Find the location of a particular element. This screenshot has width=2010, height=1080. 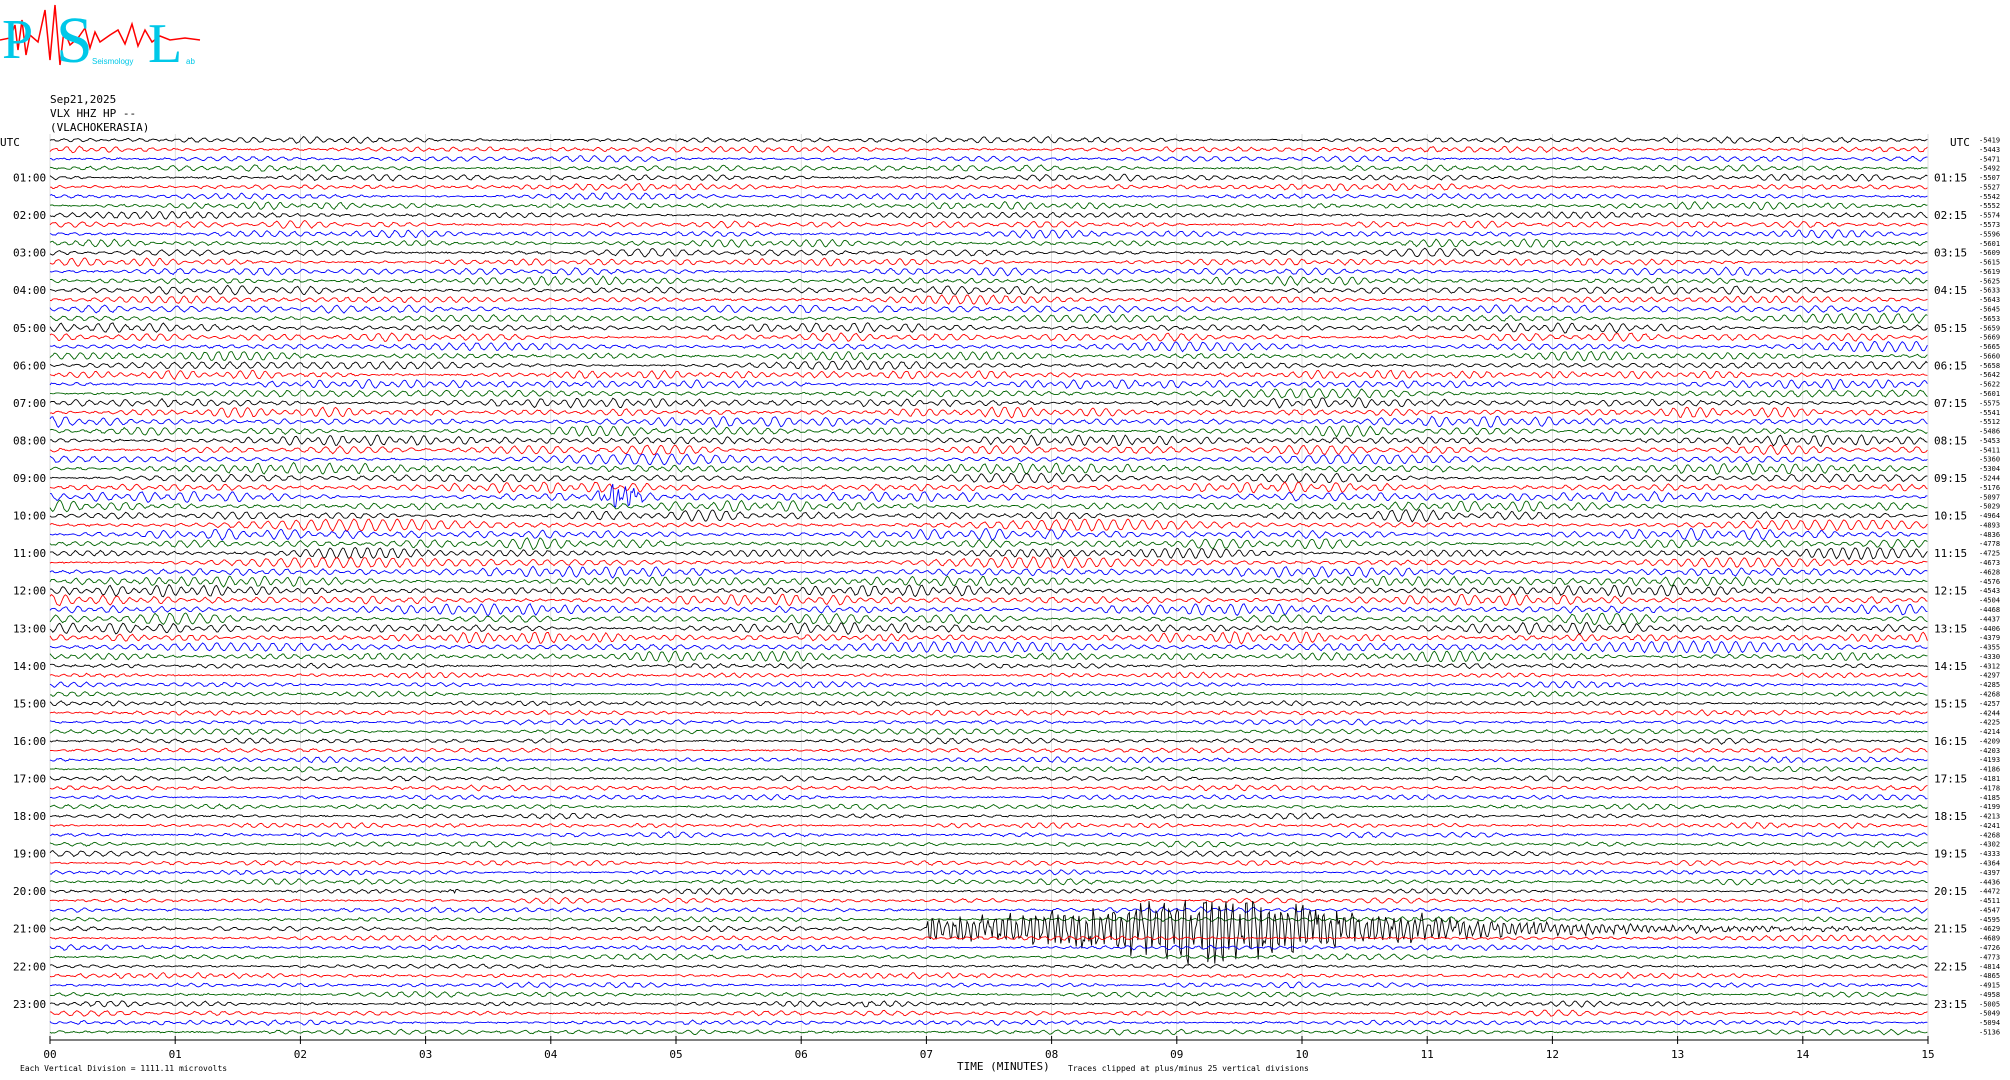

right-label-1815: 18:15 is located at coordinates (1950, 816).